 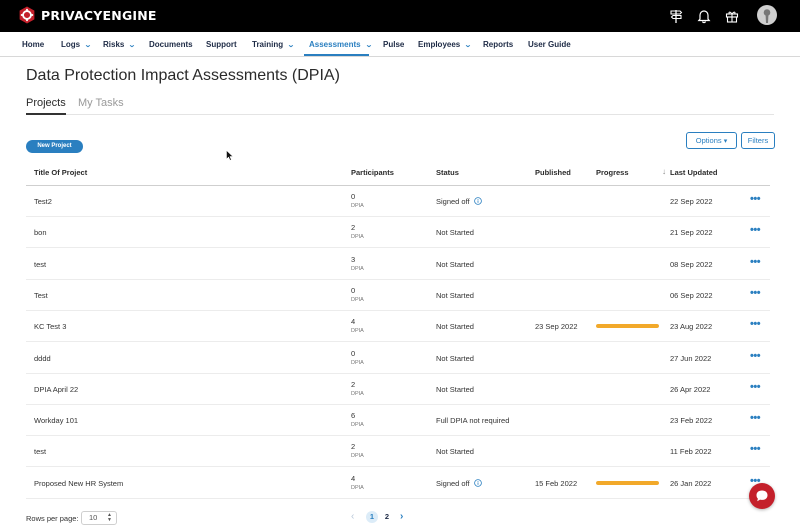 I want to click on chat-button, so click(x=762, y=496).